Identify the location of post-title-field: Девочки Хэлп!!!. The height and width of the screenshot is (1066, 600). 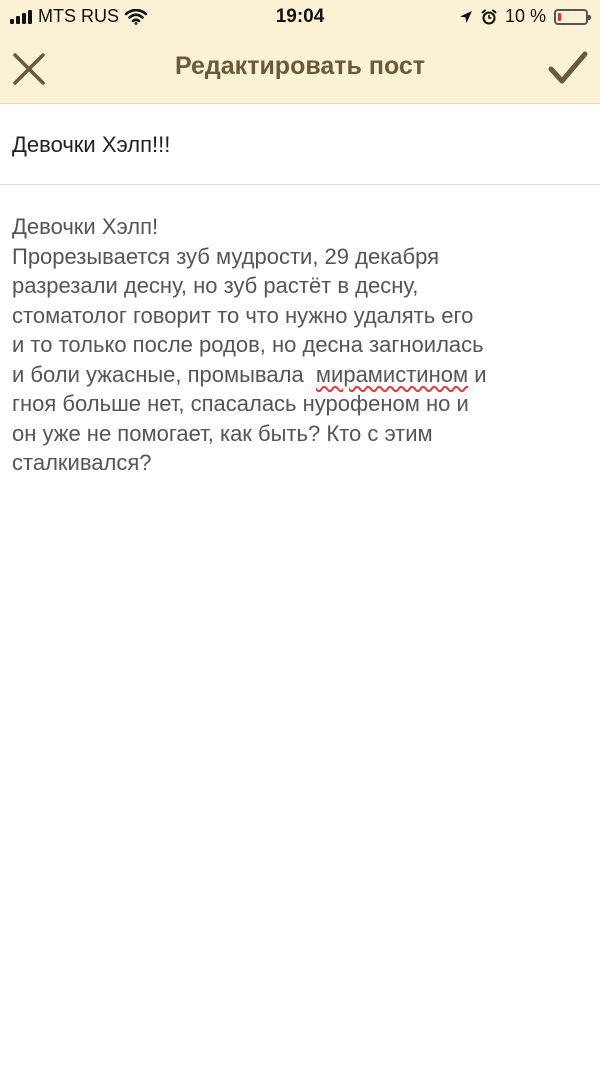
(300, 144).